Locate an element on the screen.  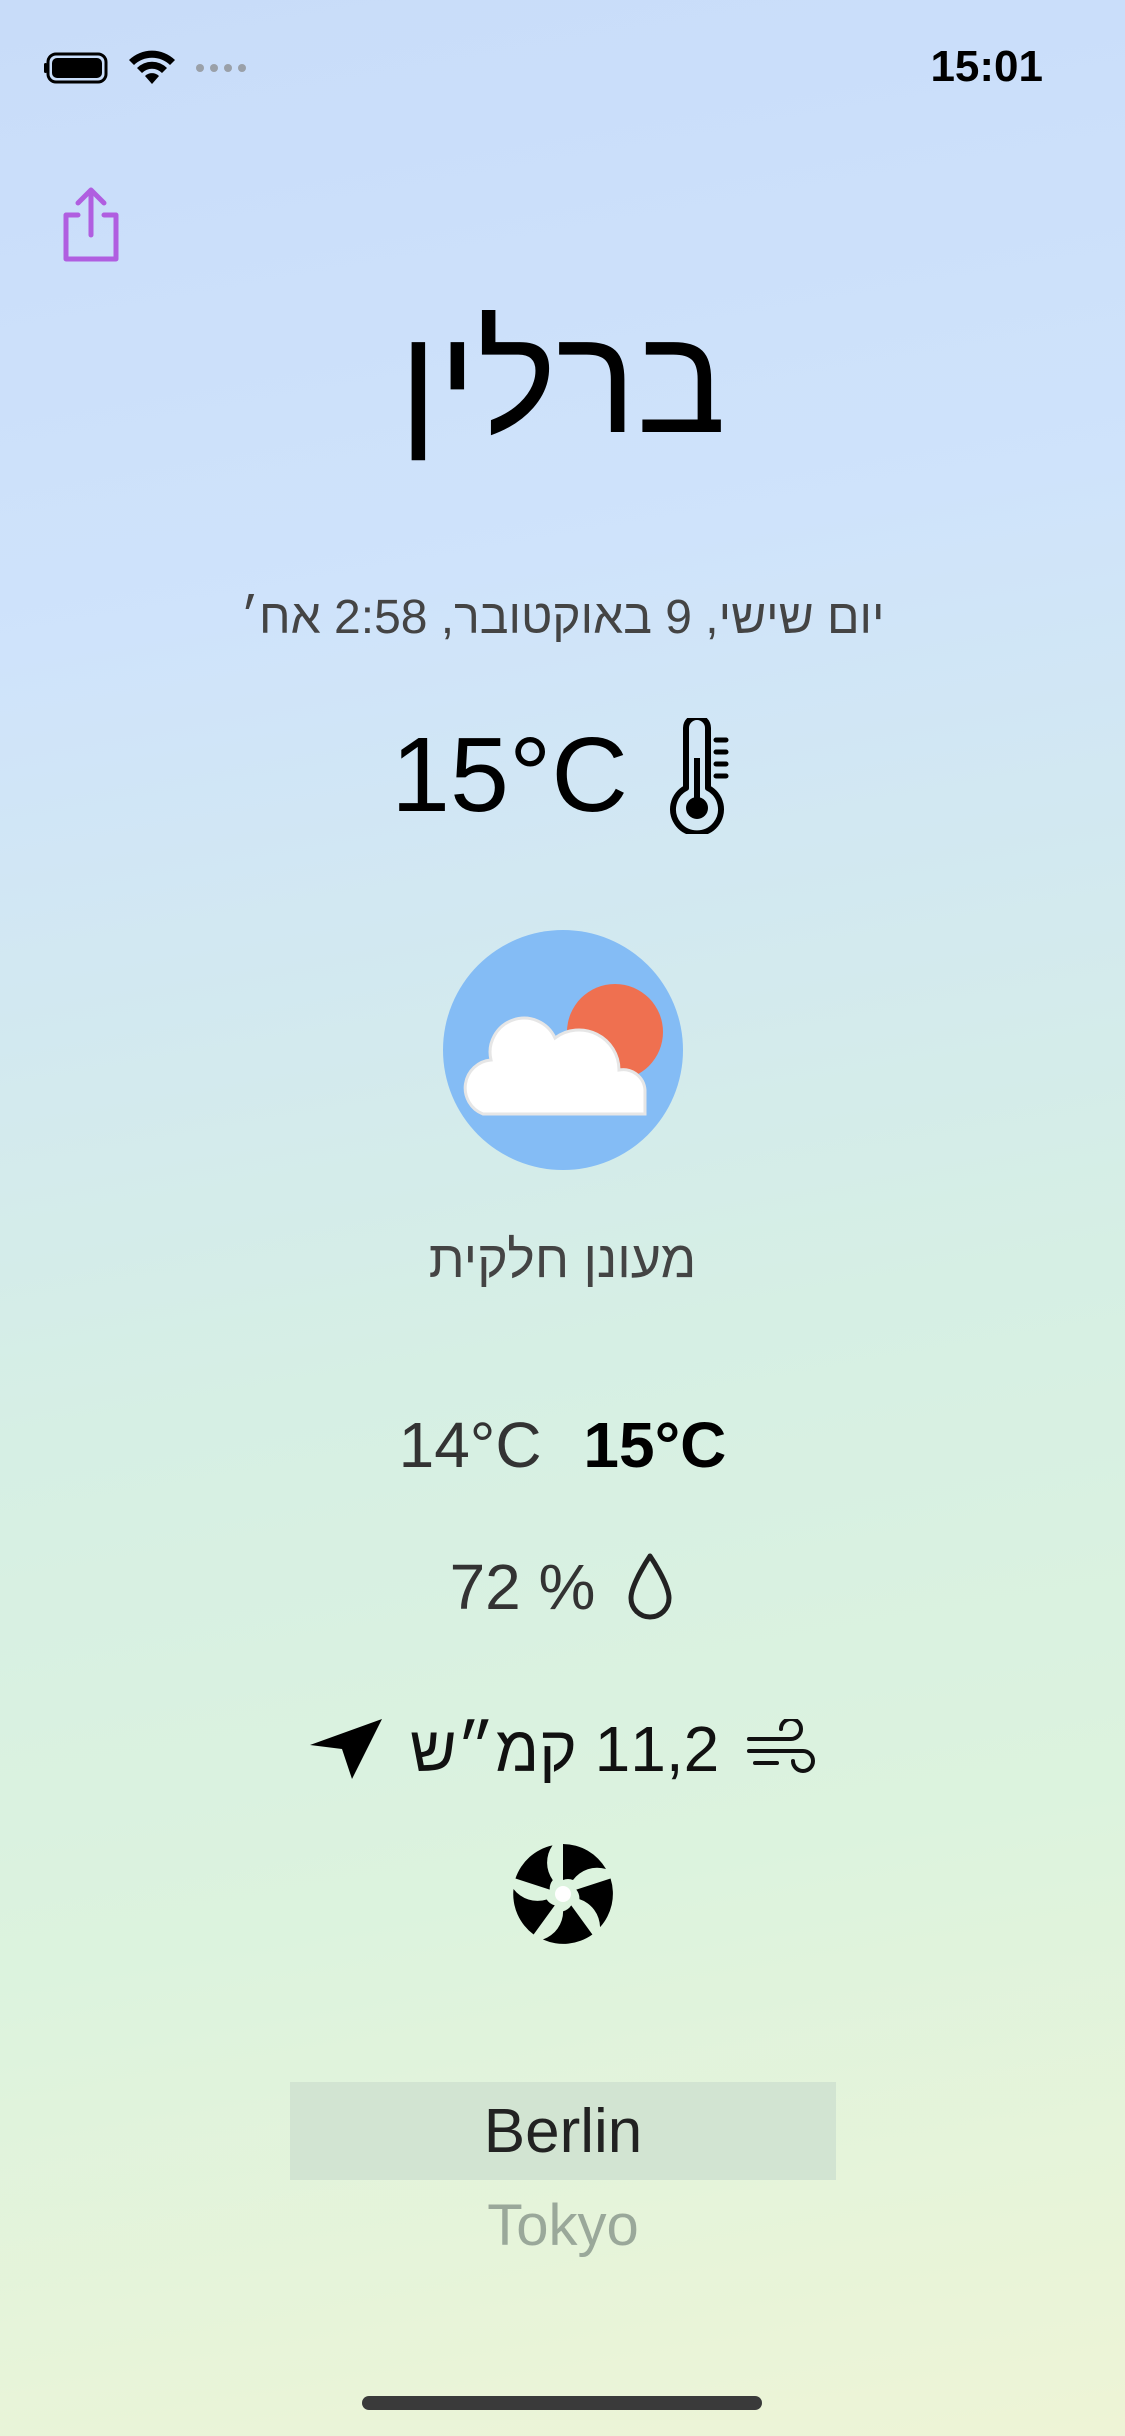
wind-row: 11,2 קמ״ש is located at coordinates (562, 1749).